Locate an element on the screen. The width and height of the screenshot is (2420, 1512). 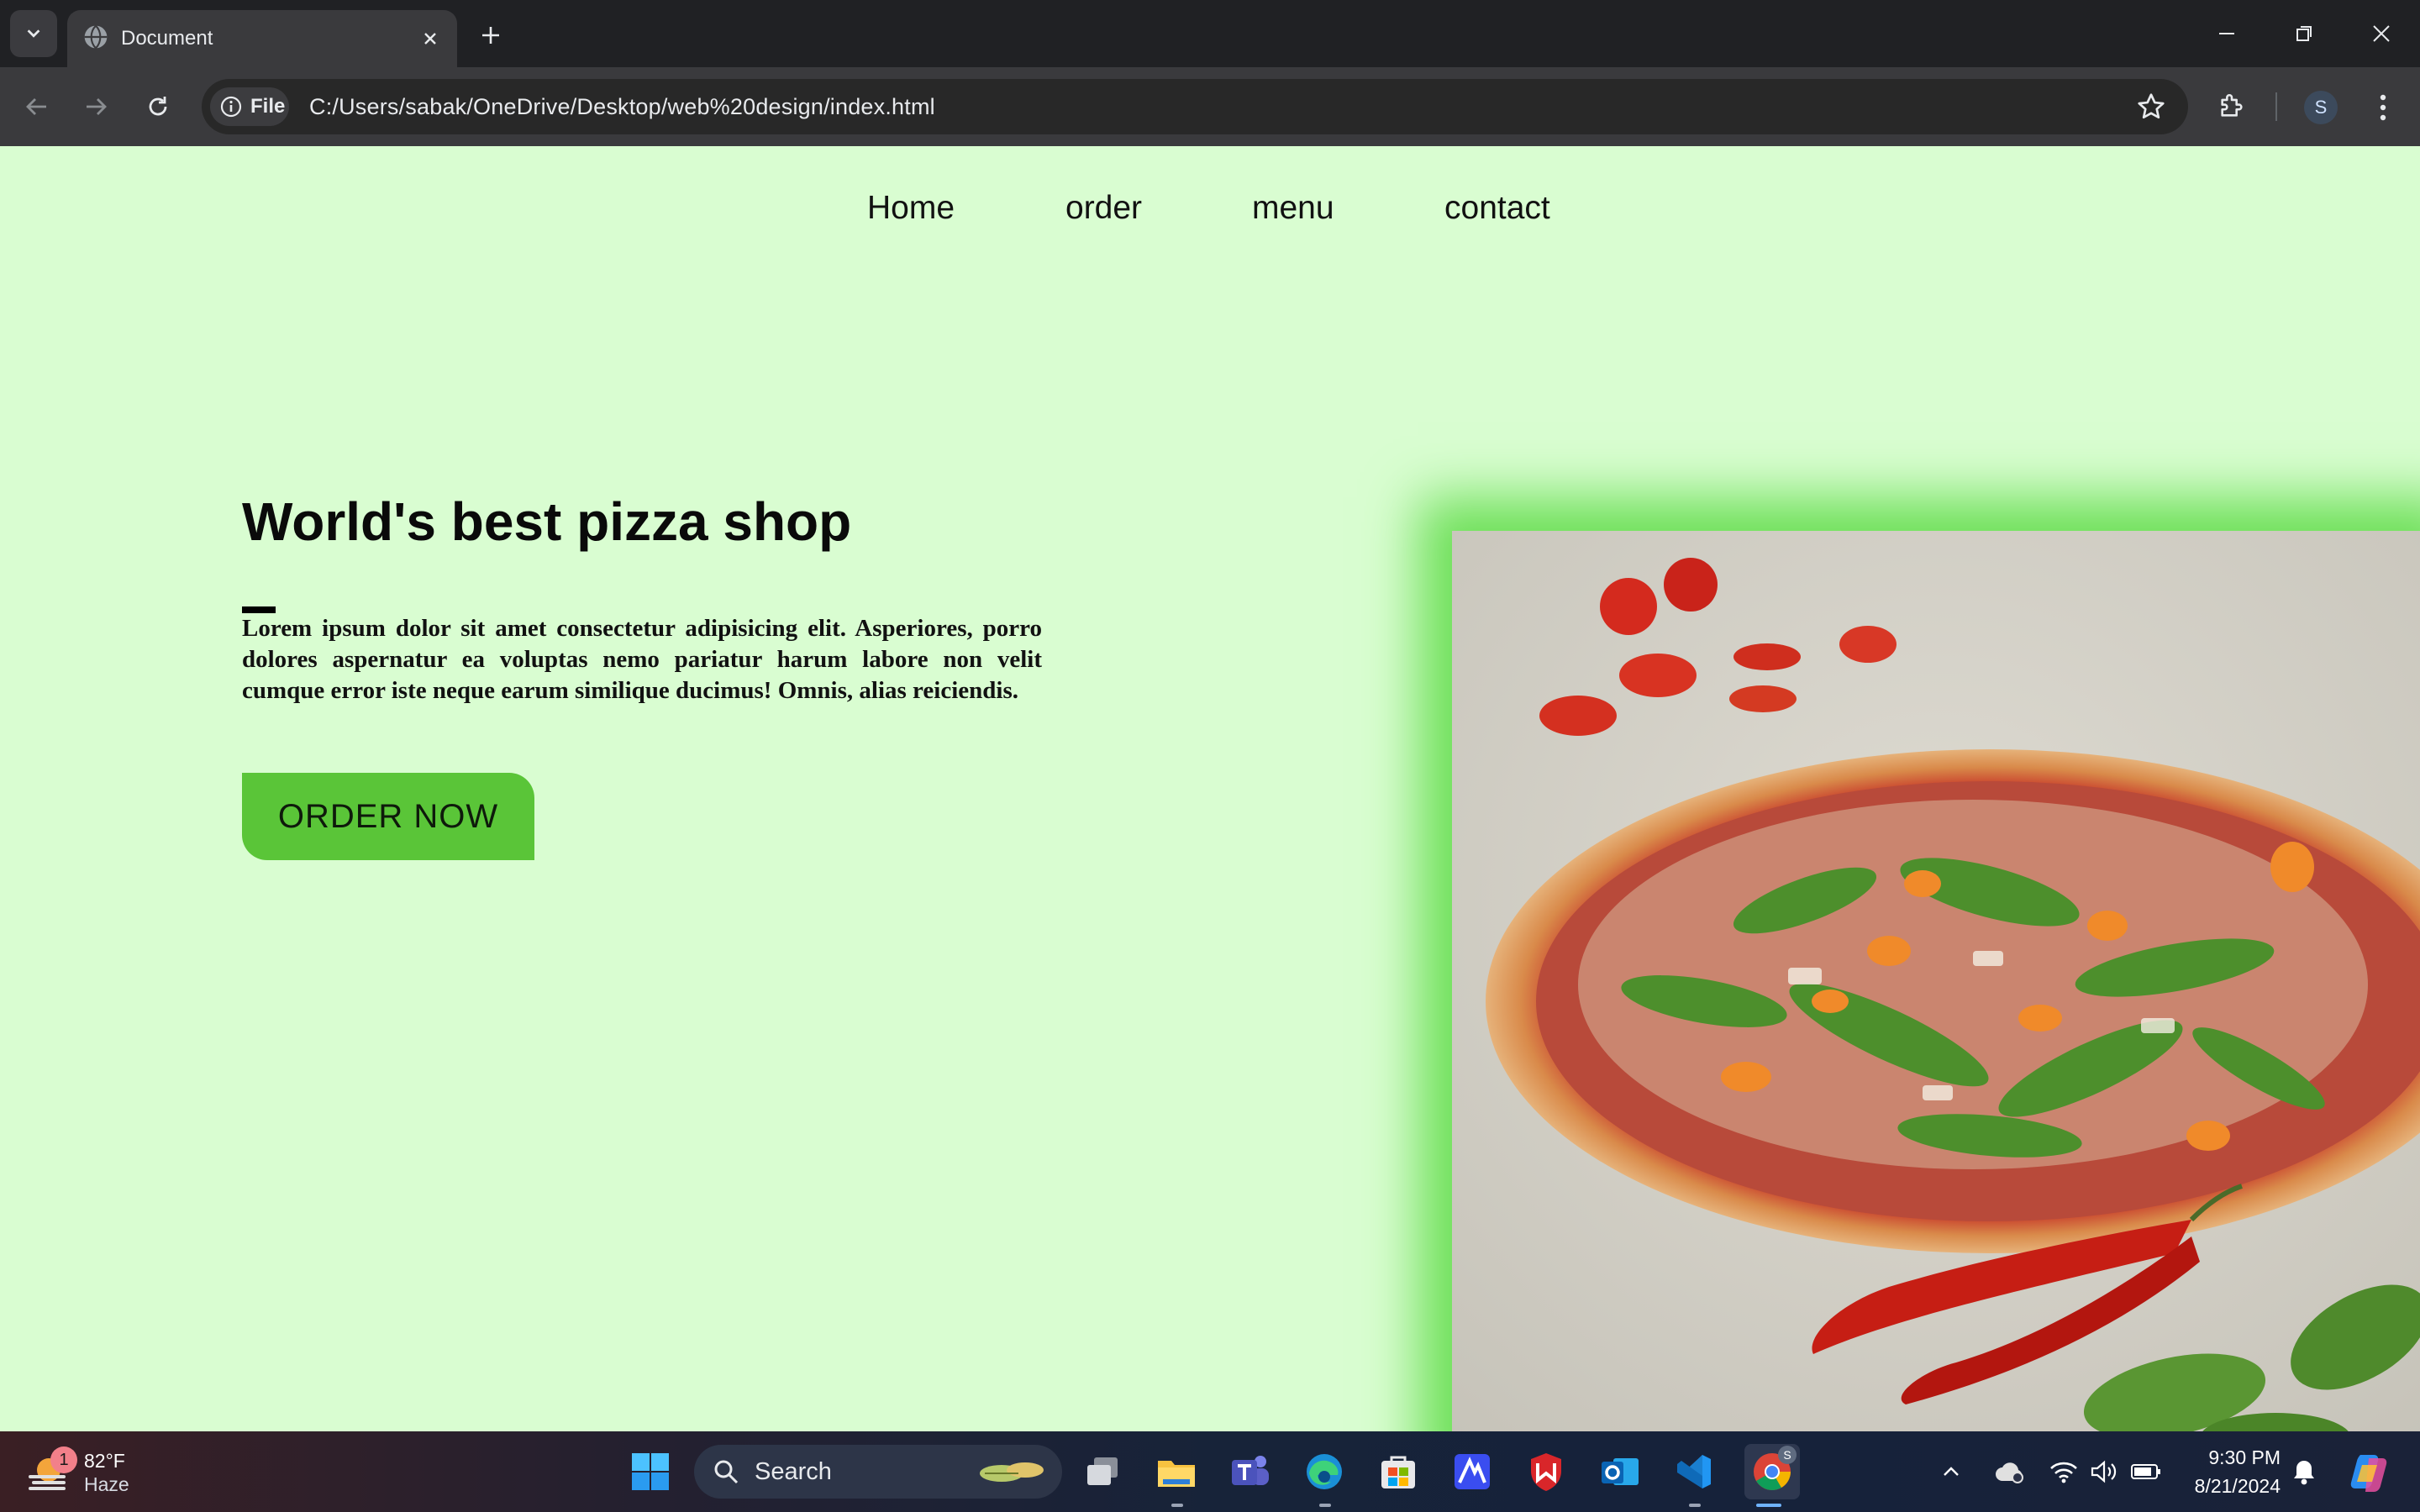
chevron-up-icon is located at coordinates (1951, 1471).